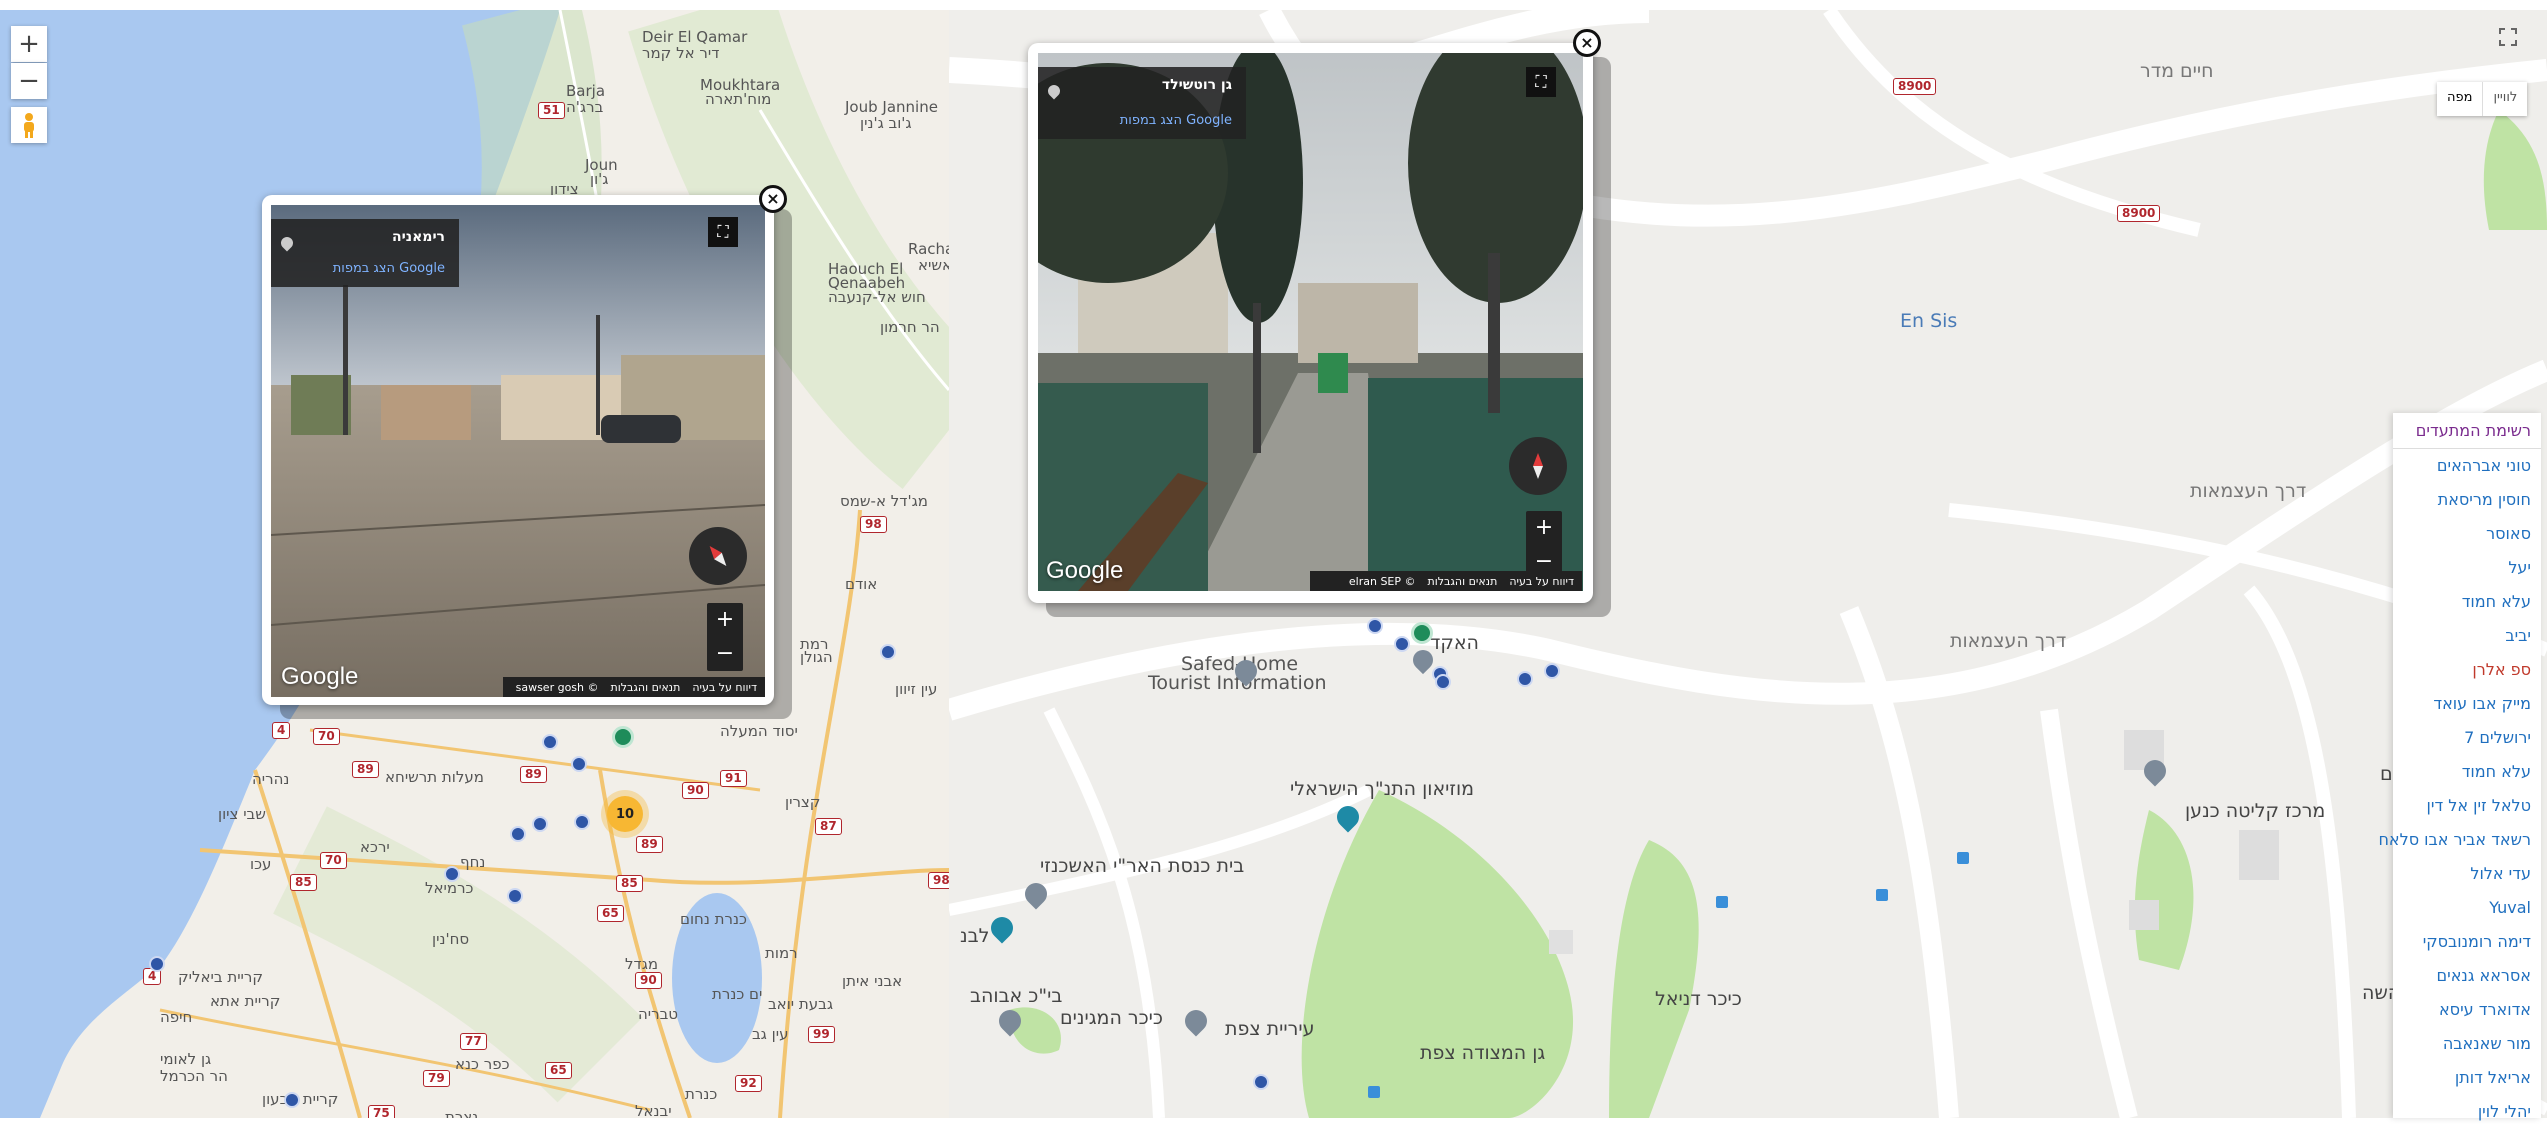  I want to click on road-shield: 79, so click(436, 1078).